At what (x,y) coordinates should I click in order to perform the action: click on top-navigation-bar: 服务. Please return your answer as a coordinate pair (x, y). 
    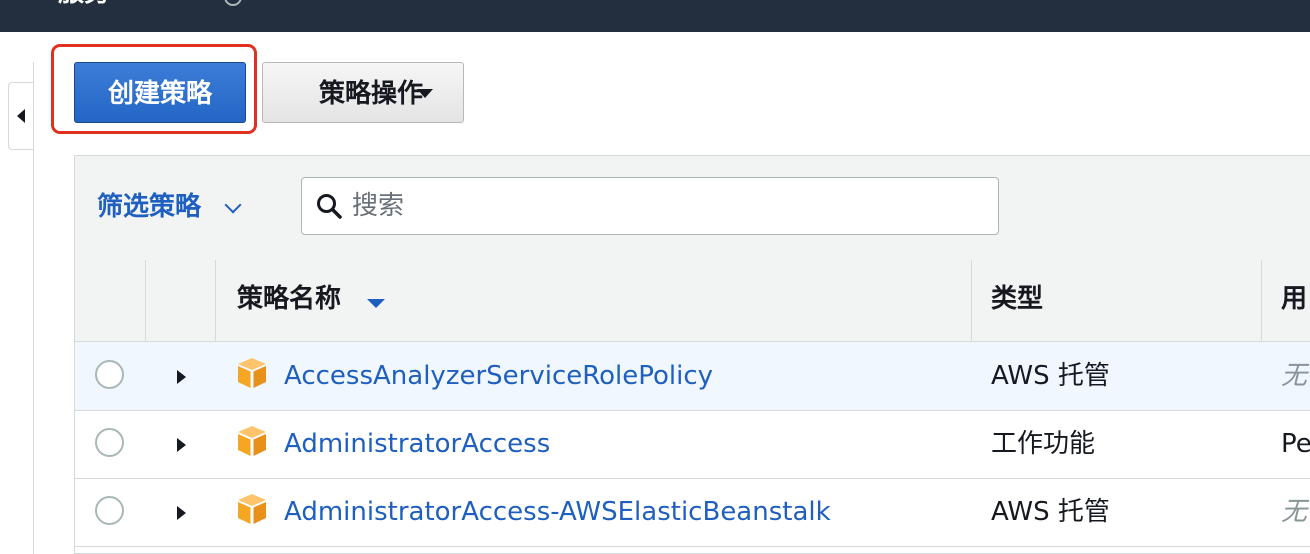
    Looking at the image, I should click on (655, 16).